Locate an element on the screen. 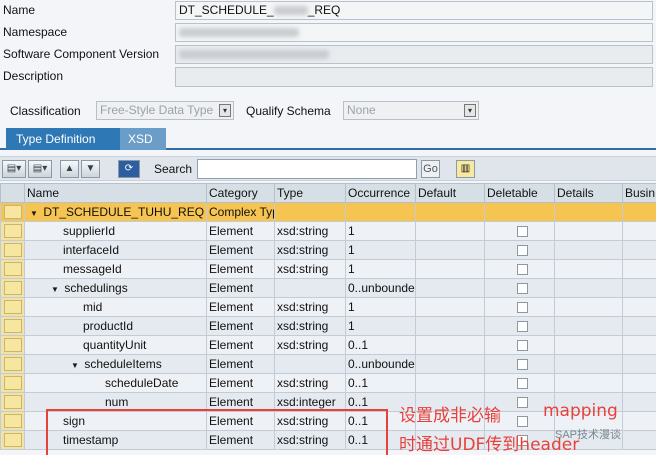 The width and height of the screenshot is (656, 455). table-row: productId Element xsd:string 1 is located at coordinates (328, 326).